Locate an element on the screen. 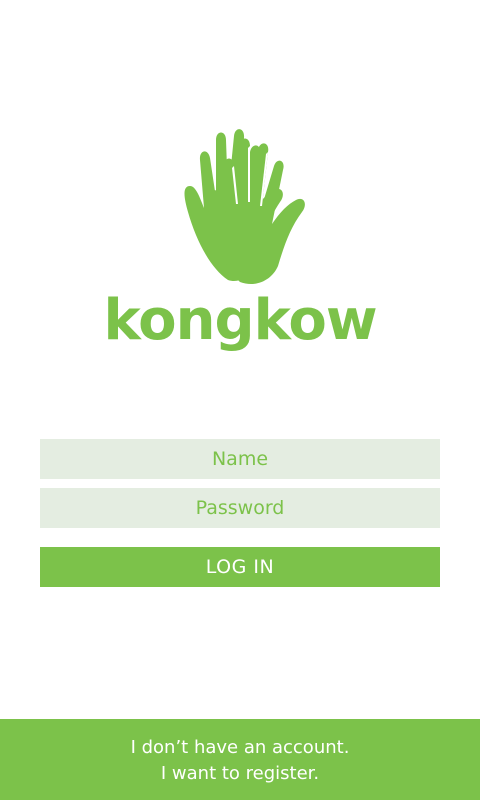 This screenshot has width=480, height=800. login-button: LOG IN is located at coordinates (240, 567).